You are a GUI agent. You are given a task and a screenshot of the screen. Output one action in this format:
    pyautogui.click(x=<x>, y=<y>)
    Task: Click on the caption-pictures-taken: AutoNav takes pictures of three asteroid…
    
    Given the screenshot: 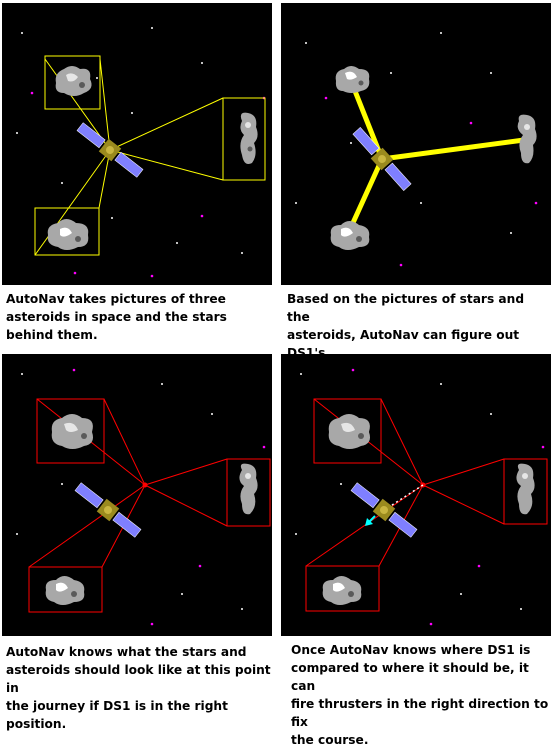 What is the action you would take?
    pyautogui.click(x=116, y=317)
    